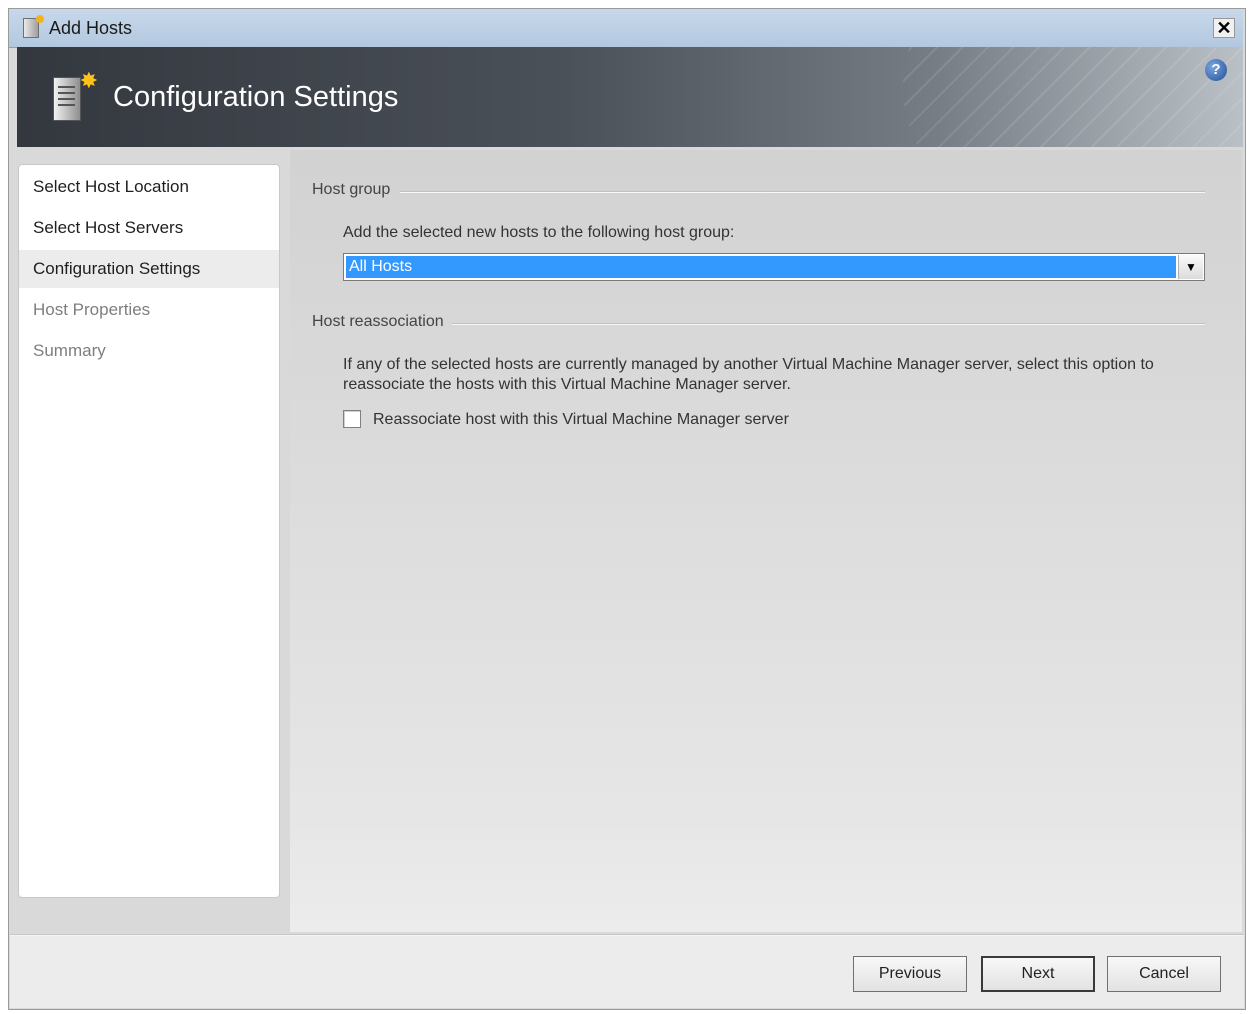 Image resolution: width=1250 pixels, height=1014 pixels. I want to click on window-title: Add Hosts, so click(91, 28).